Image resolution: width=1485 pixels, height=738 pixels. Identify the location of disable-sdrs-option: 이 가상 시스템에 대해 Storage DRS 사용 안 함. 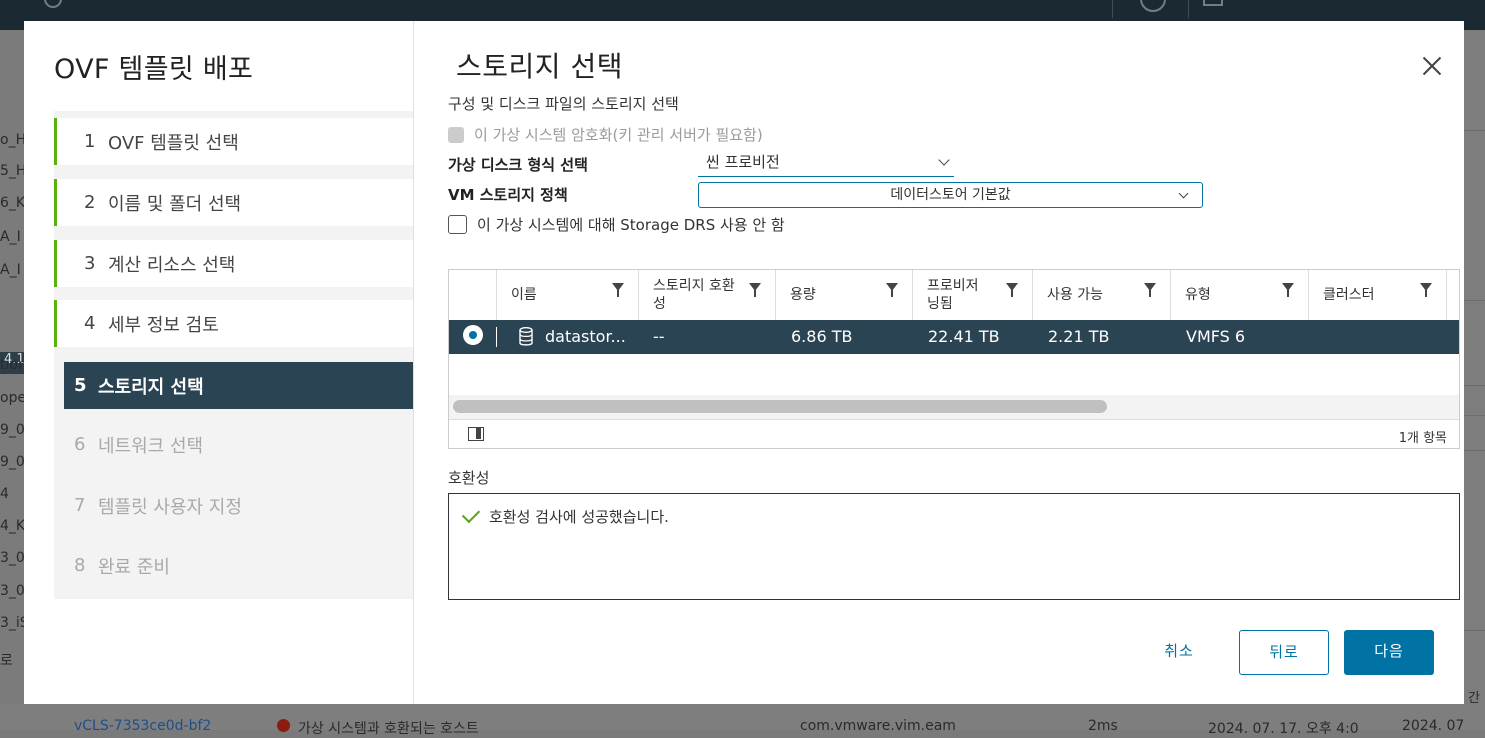
(616, 224).